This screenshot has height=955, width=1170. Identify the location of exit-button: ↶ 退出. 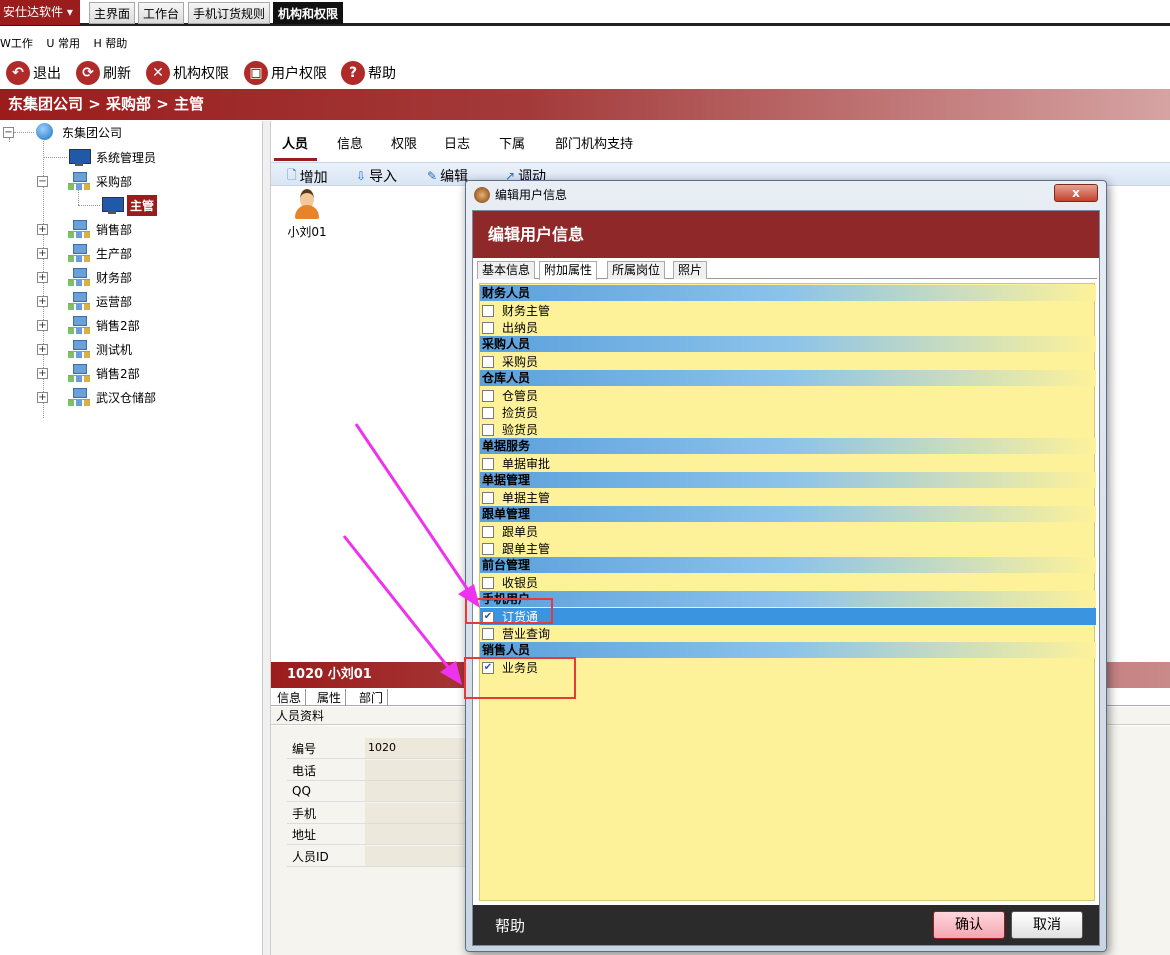
(33, 73).